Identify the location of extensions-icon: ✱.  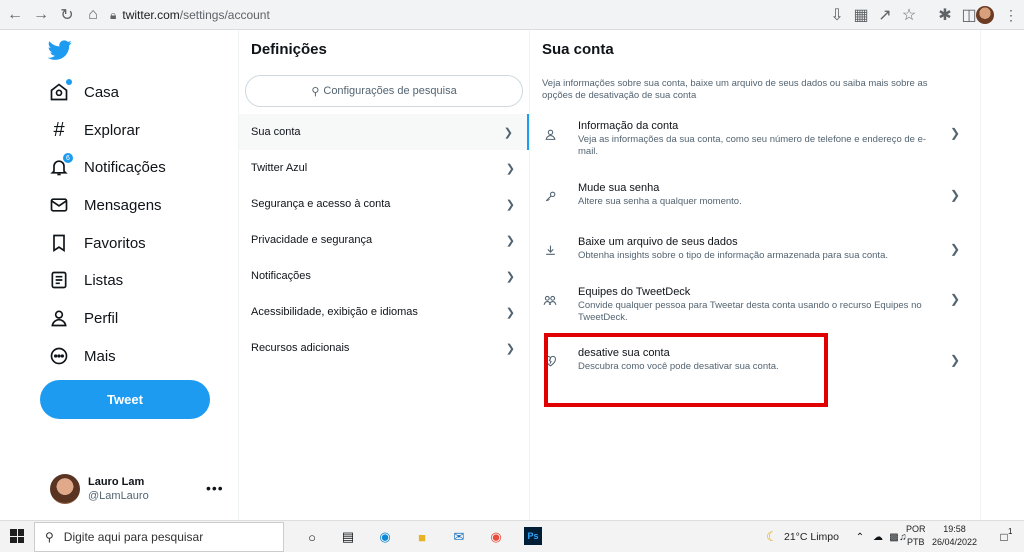
(945, 15).